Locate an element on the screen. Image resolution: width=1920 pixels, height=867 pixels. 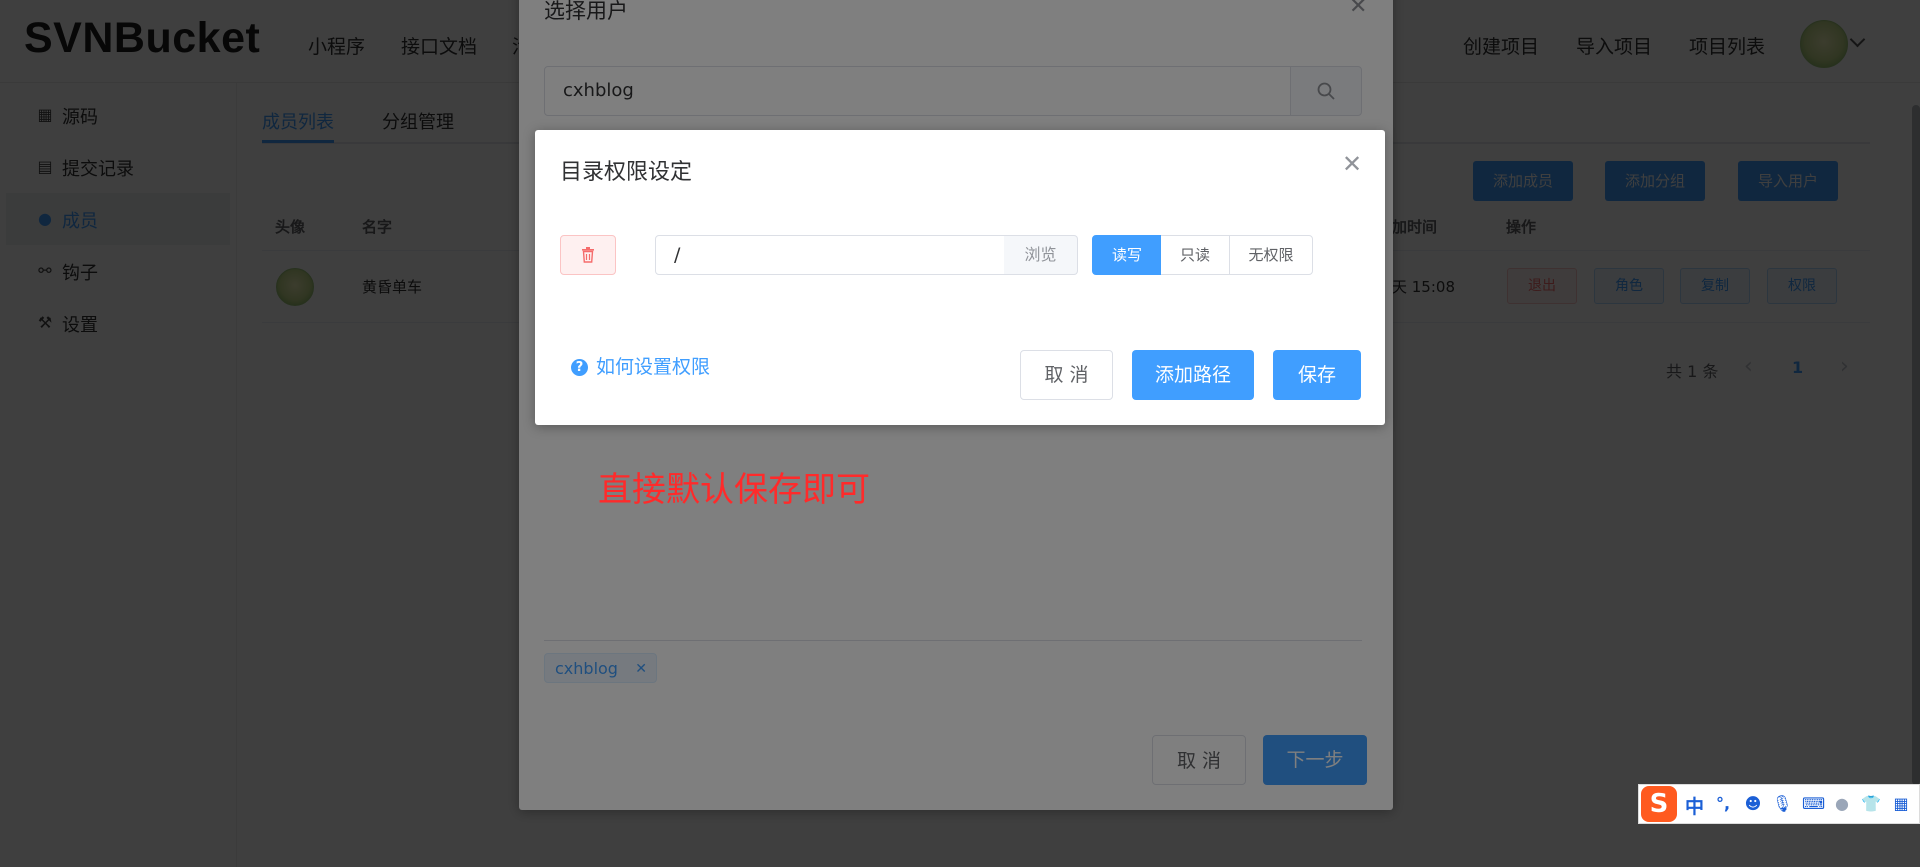
path-input-value: / is located at coordinates (677, 255).